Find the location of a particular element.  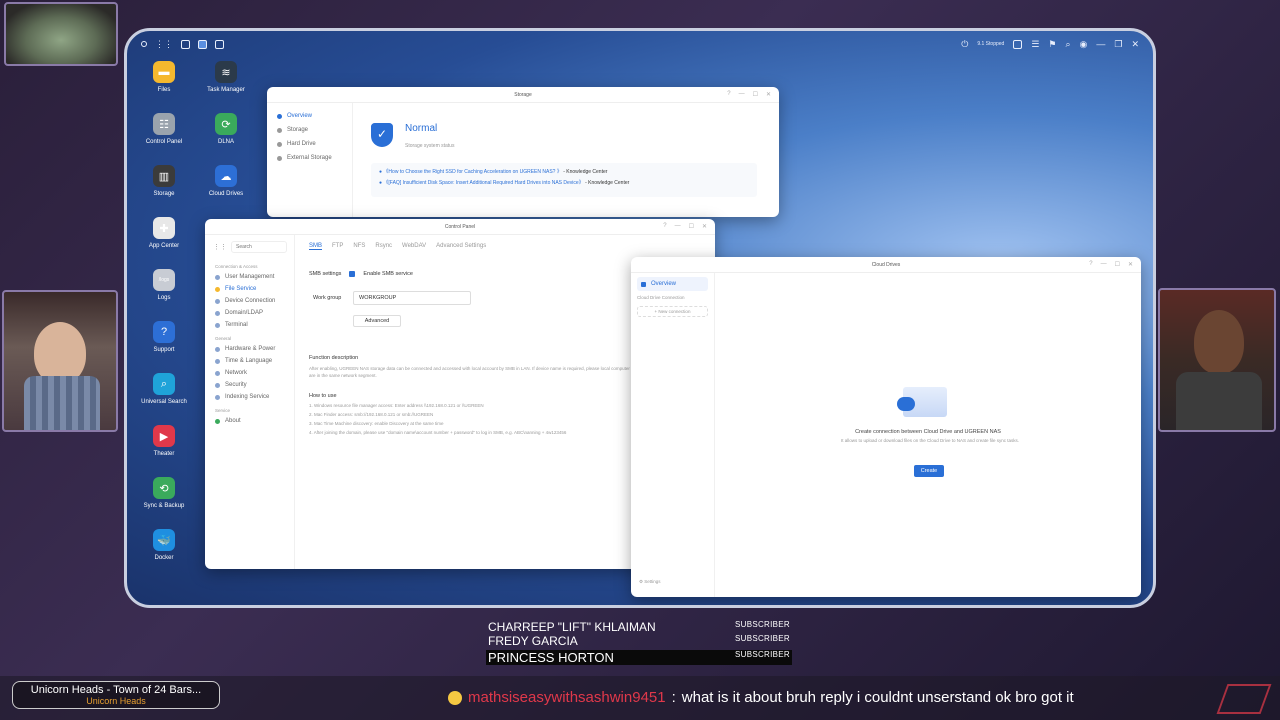

desktop-icon-control-panel: ☷ Control Panel is located at coordinates (164, 129).